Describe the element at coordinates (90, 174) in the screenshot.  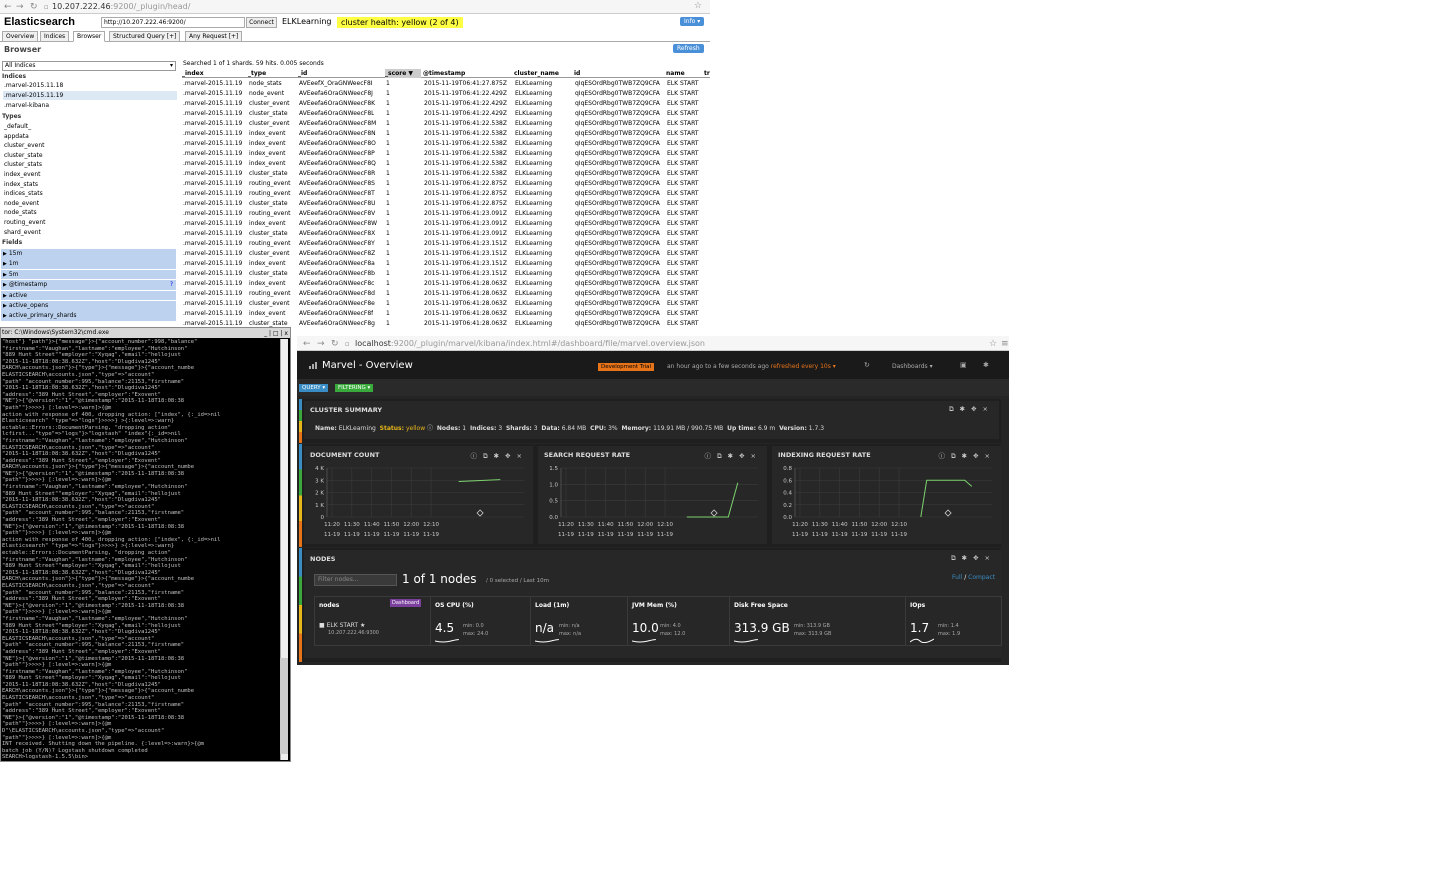
I see `type-item: index_event` at that location.